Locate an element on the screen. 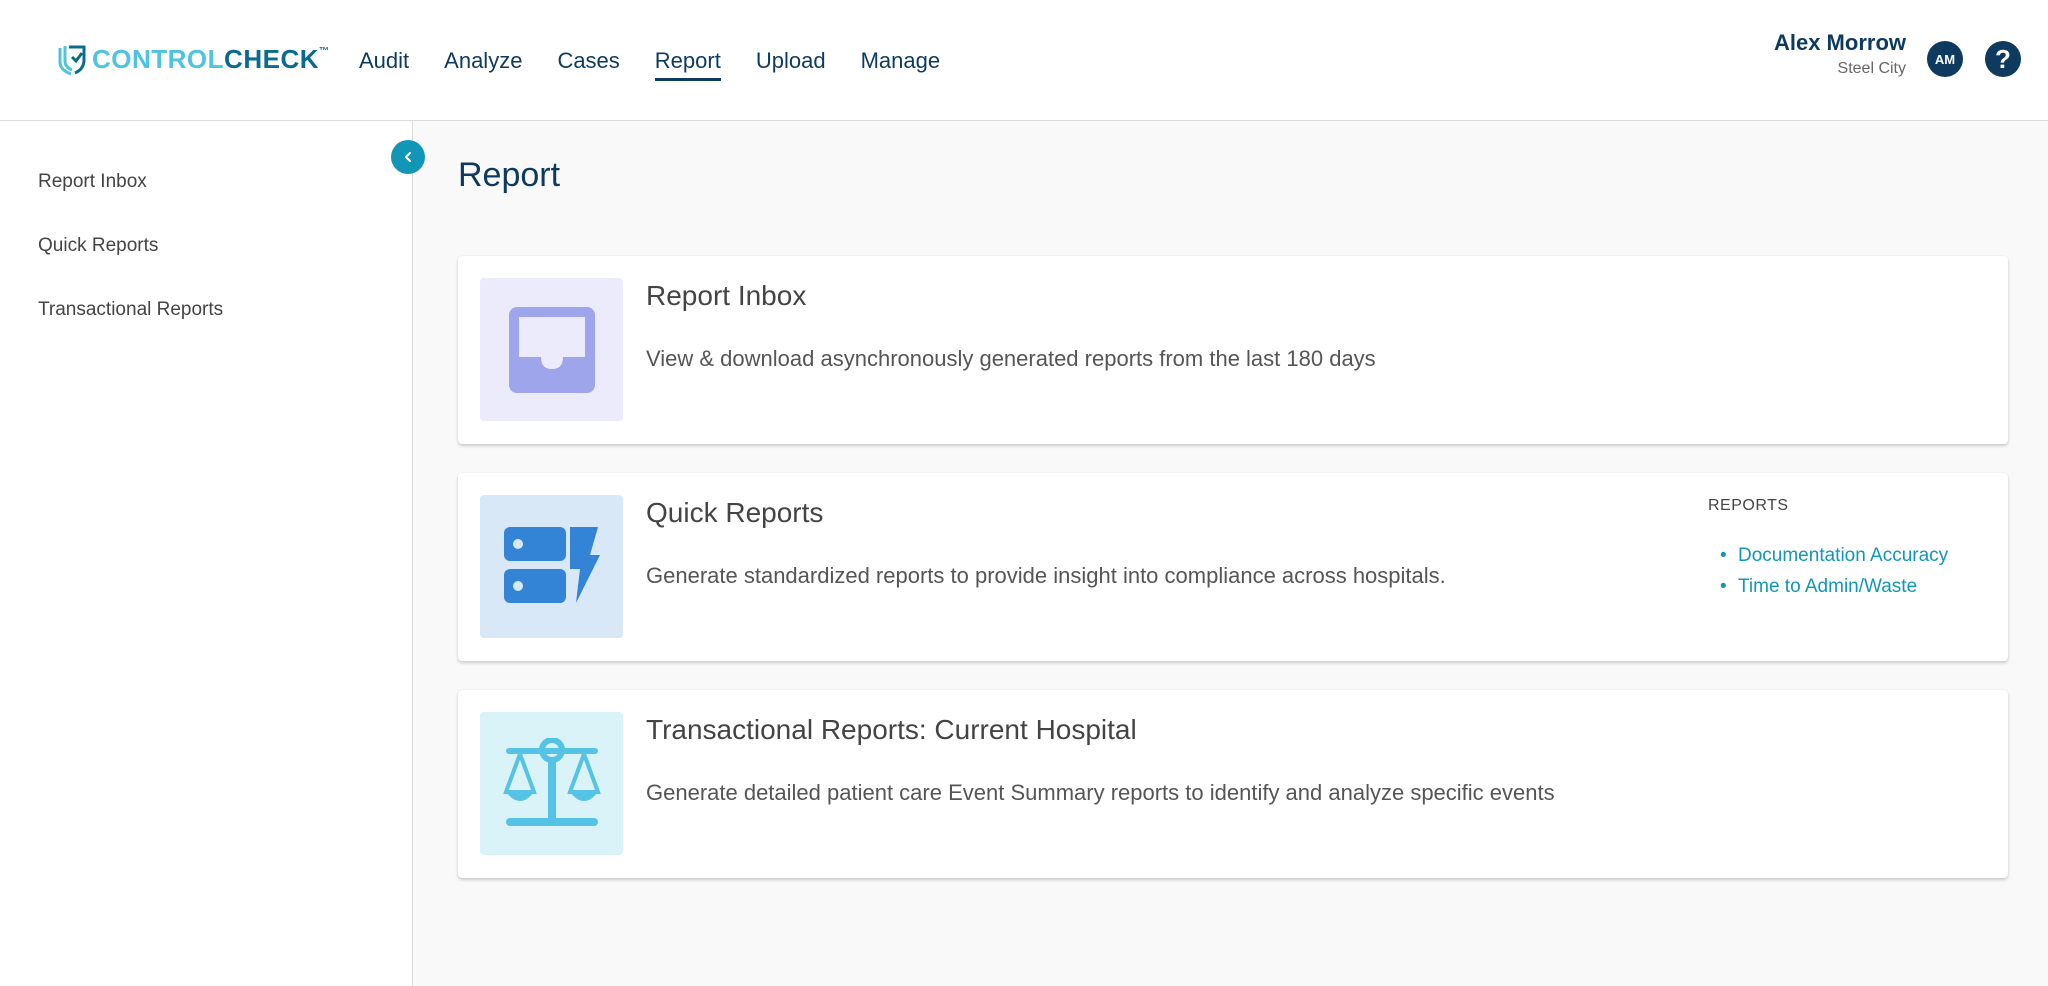 The width and height of the screenshot is (2048, 986). reports-label: REPORTS is located at coordinates (1748, 505).